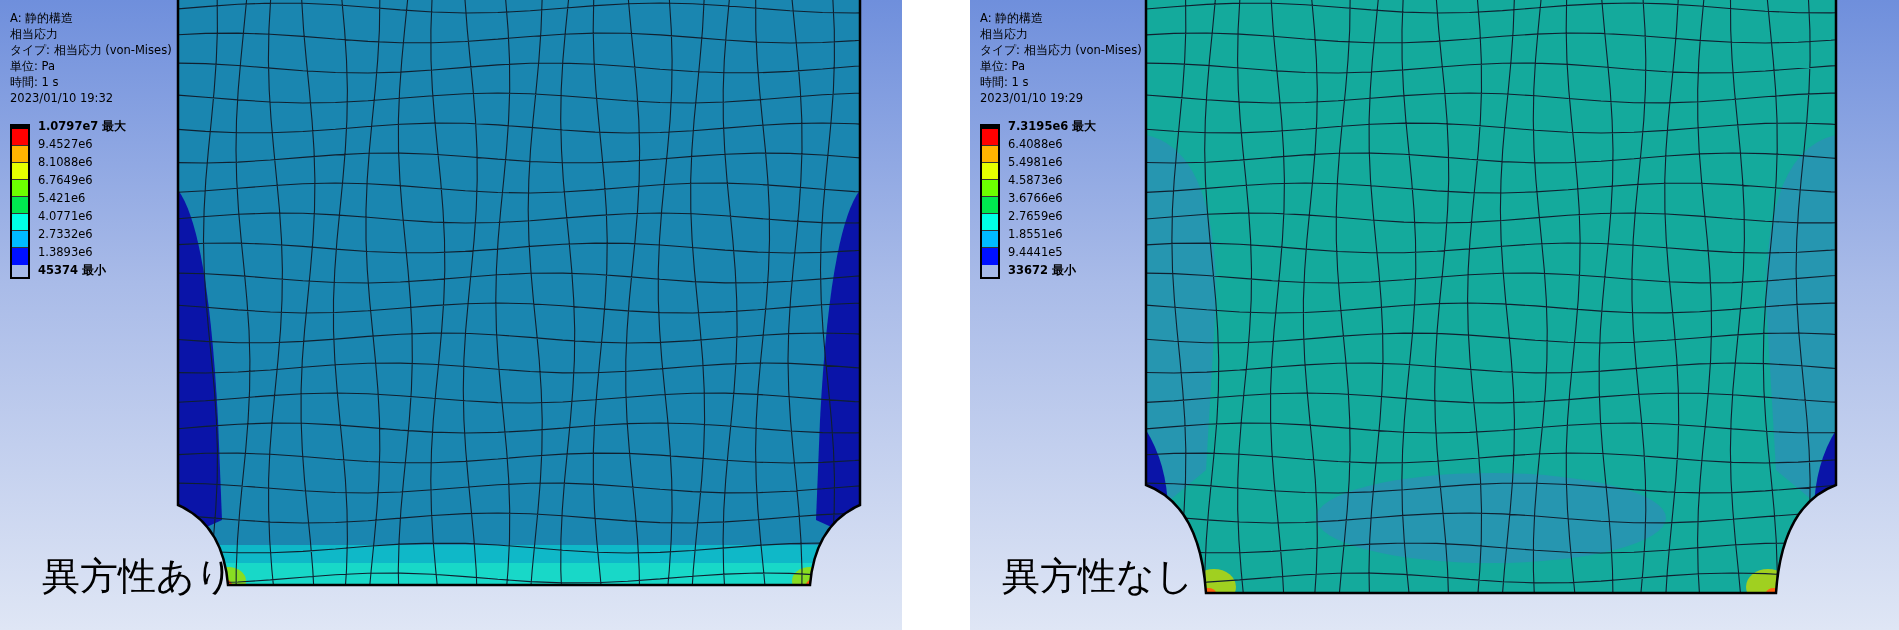 The height and width of the screenshot is (630, 1899). I want to click on scale-value-label: 2.7332e6, so click(66, 234).